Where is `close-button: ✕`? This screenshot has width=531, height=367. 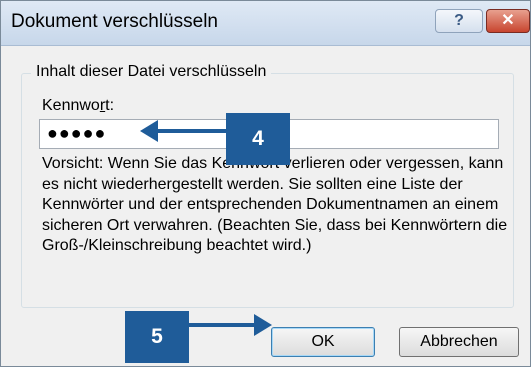
close-button: ✕ is located at coordinates (508, 21).